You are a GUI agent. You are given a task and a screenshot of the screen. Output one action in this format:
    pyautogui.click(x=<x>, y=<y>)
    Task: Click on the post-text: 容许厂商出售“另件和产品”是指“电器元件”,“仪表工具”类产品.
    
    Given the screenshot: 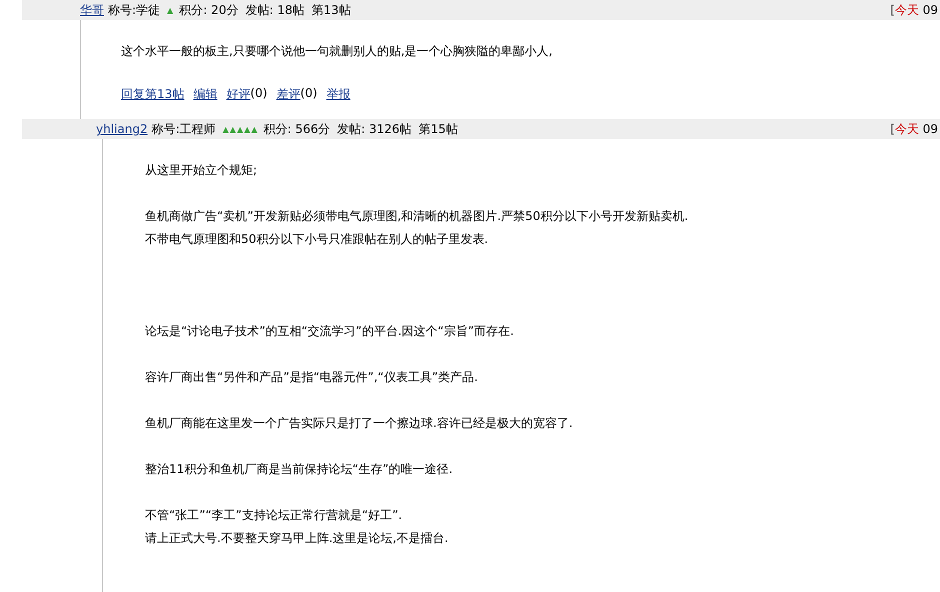 What is the action you would take?
    pyautogui.click(x=312, y=377)
    